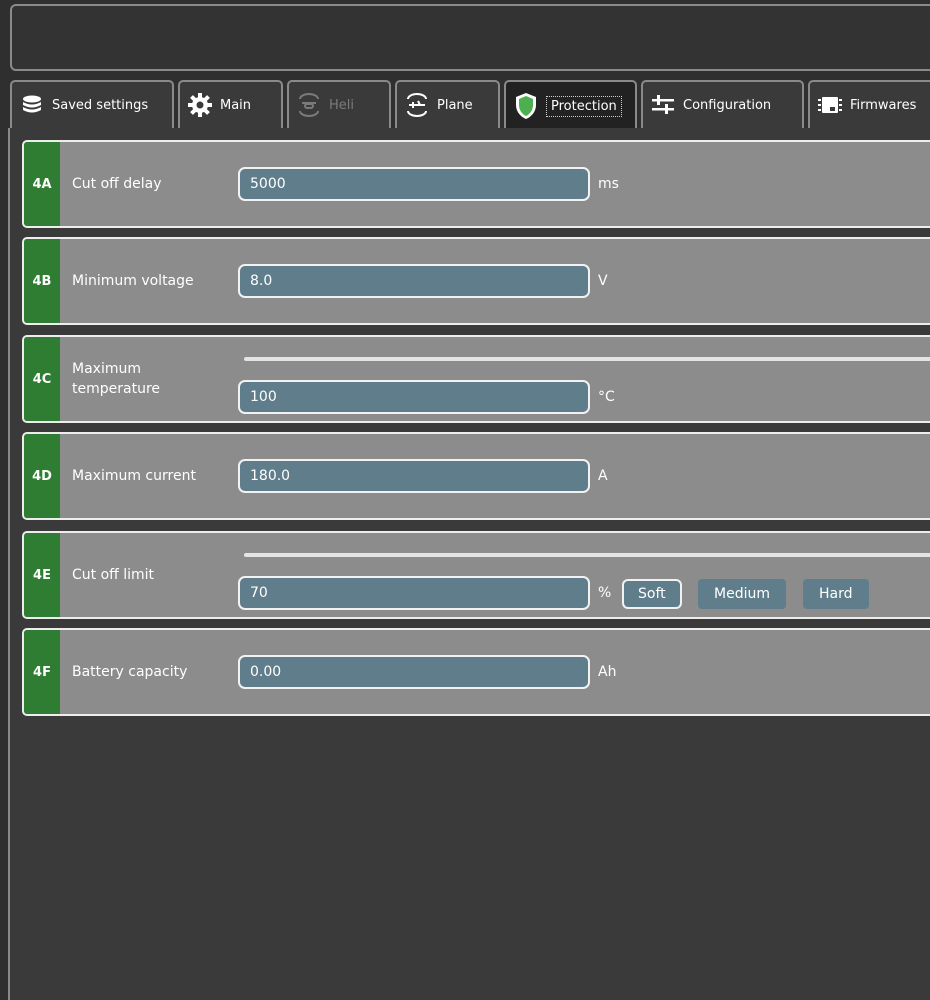  Describe the element at coordinates (470, 37) in the screenshot. I see `top-header-panel` at that location.